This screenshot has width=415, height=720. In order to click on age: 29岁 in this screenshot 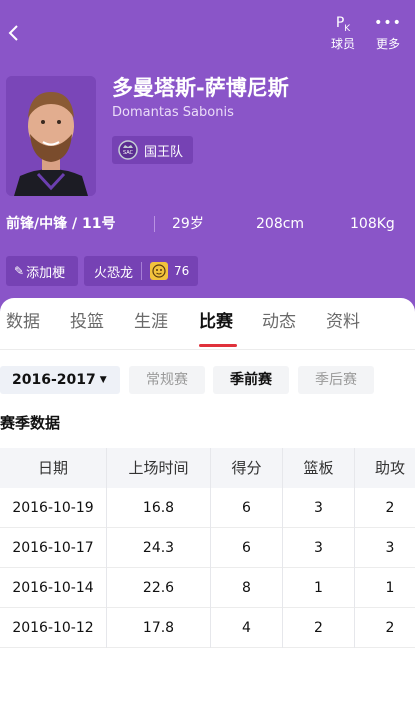, I will do `click(188, 224)`.